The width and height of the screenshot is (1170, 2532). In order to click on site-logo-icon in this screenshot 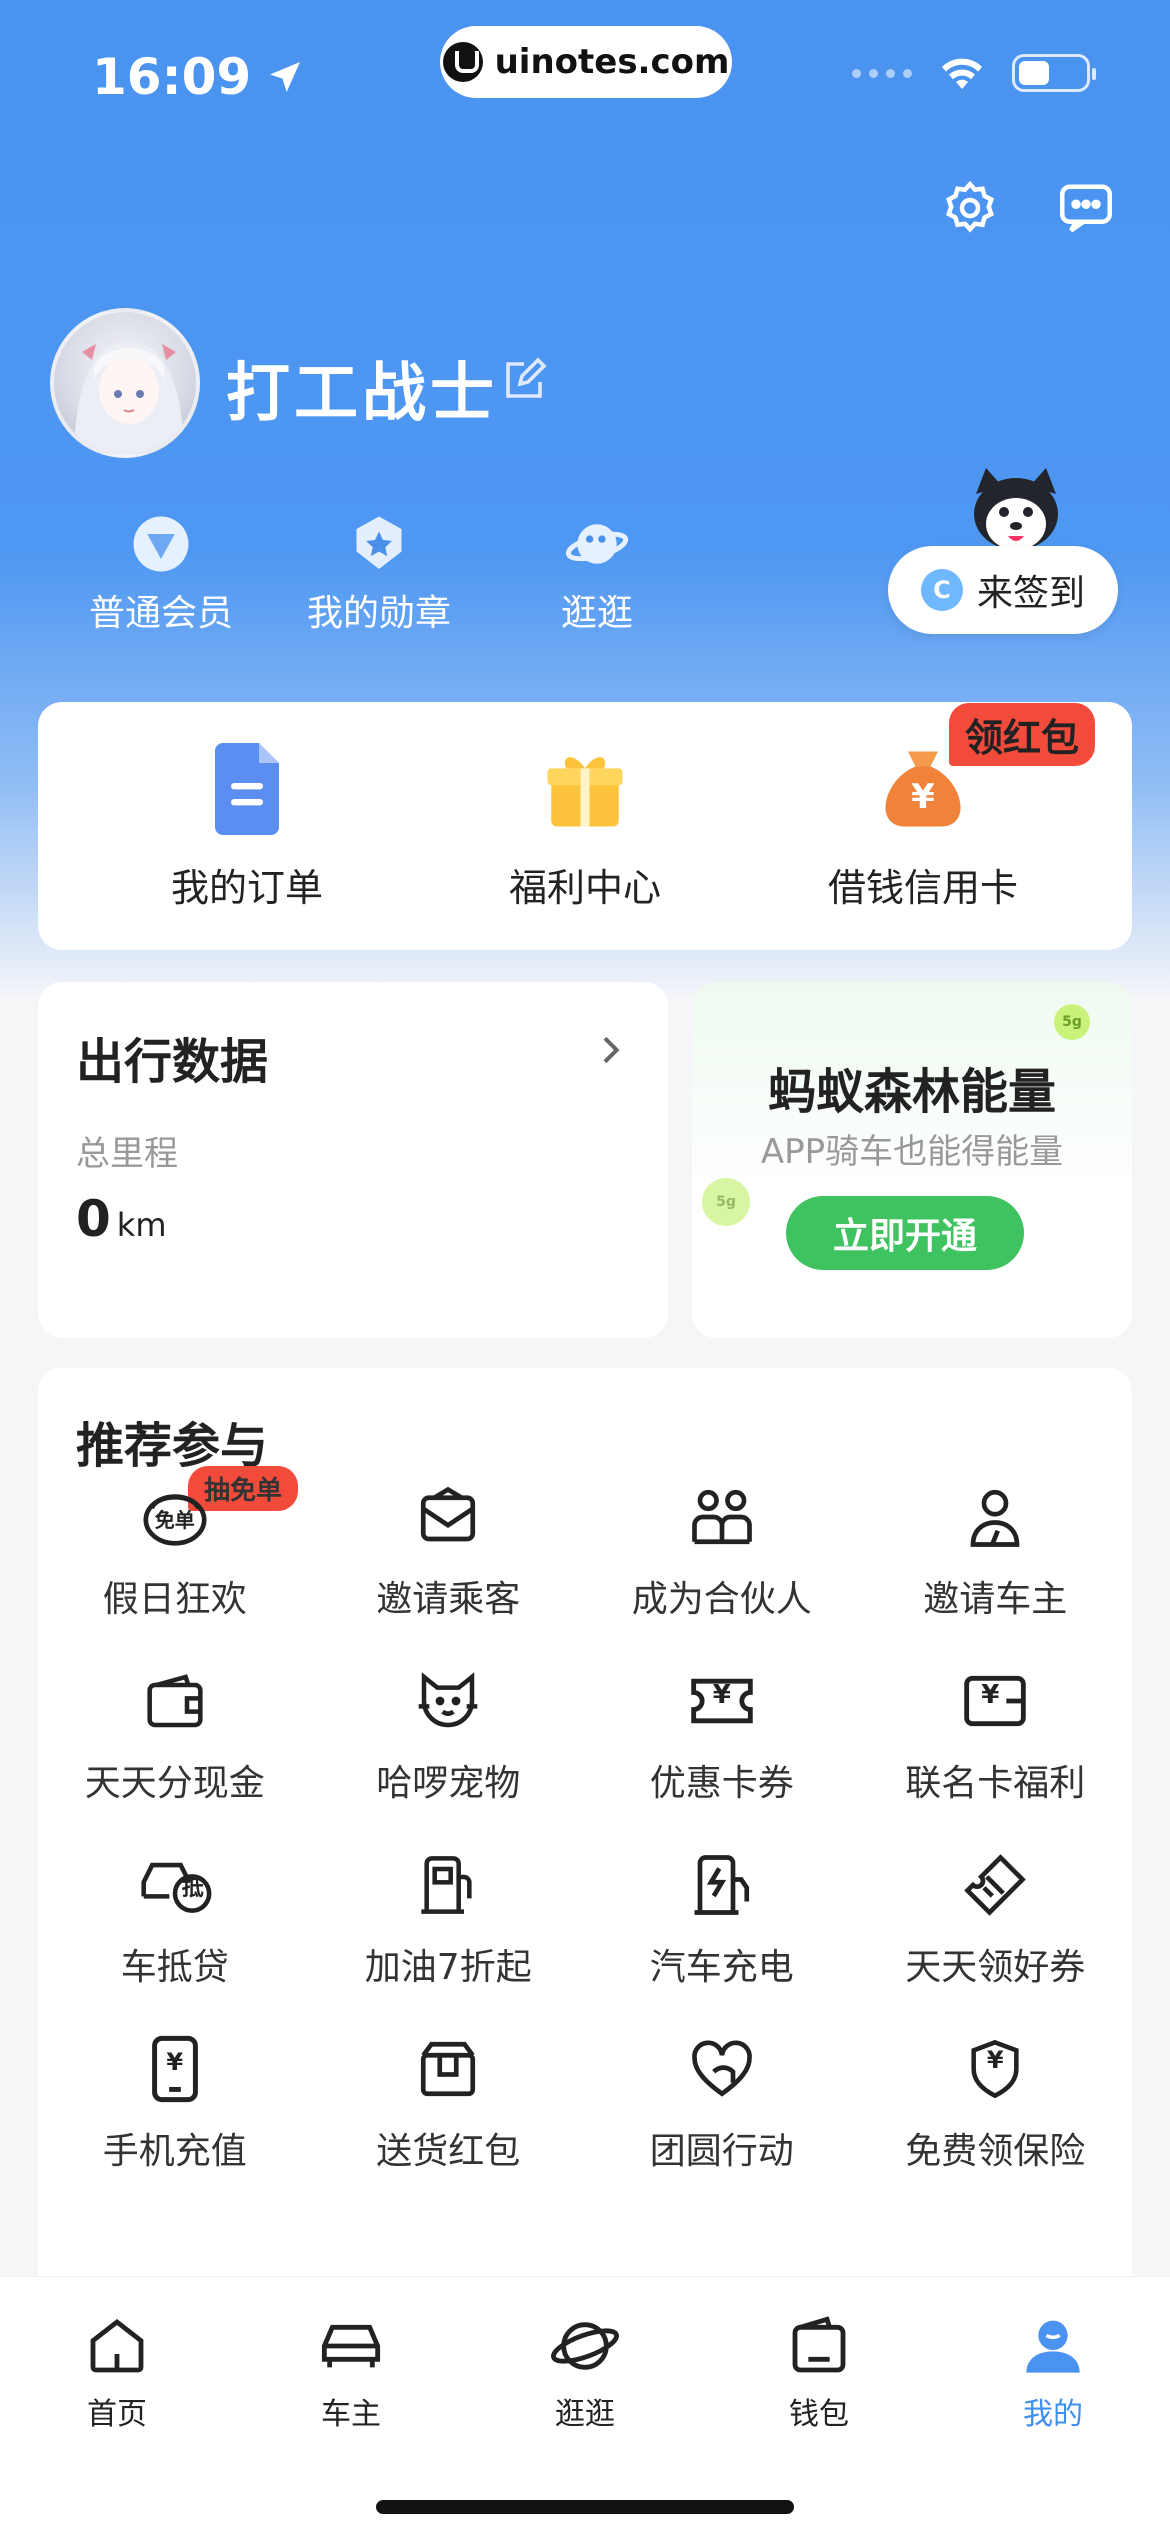, I will do `click(462, 62)`.